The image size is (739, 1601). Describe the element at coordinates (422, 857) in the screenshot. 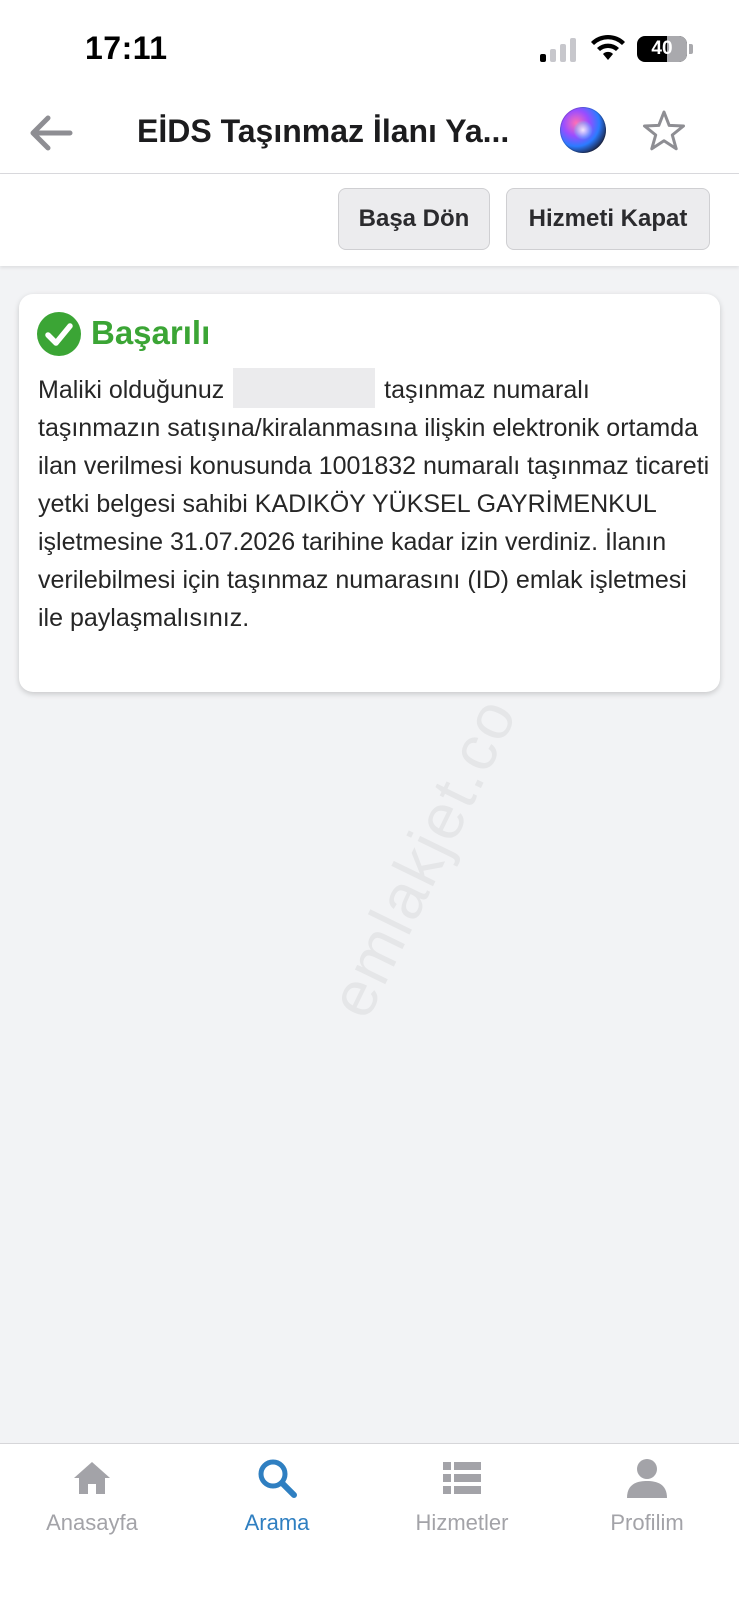

I see `watermark: emlakjet.co` at that location.